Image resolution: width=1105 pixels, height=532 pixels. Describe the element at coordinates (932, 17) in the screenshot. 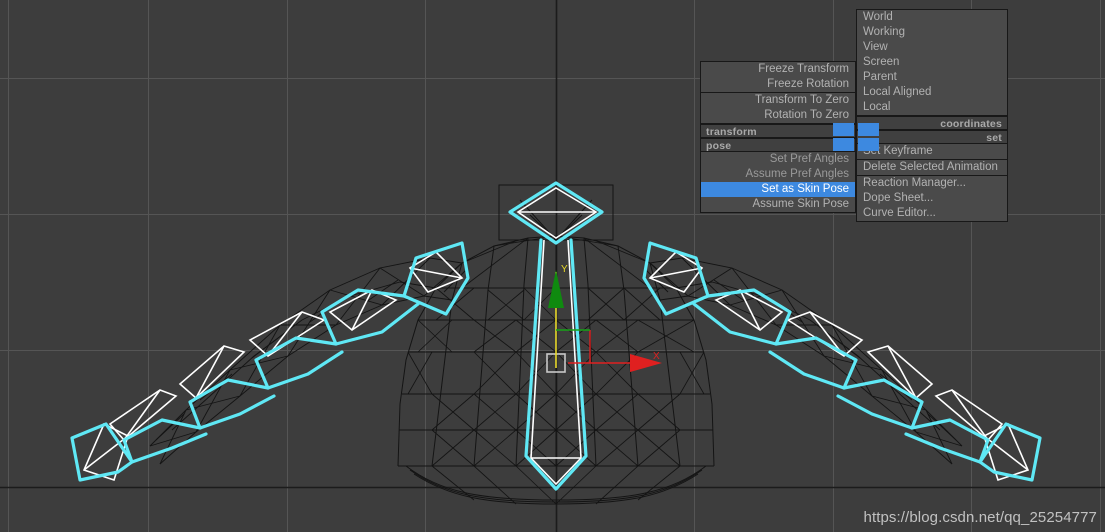

I see `menu-item-world: World` at that location.